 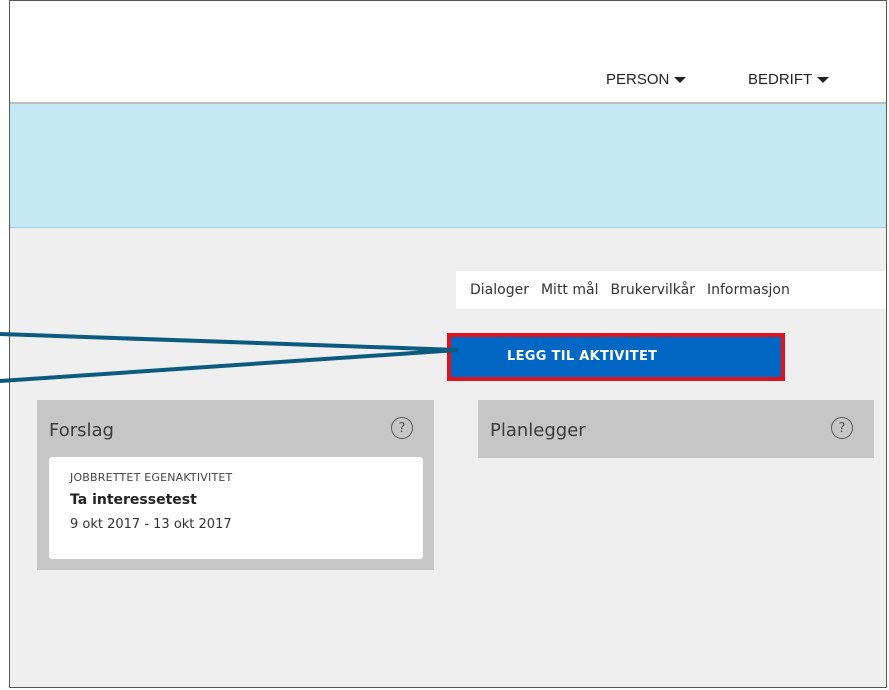 I want to click on annotation-arrow-icon, so click(x=229, y=357).